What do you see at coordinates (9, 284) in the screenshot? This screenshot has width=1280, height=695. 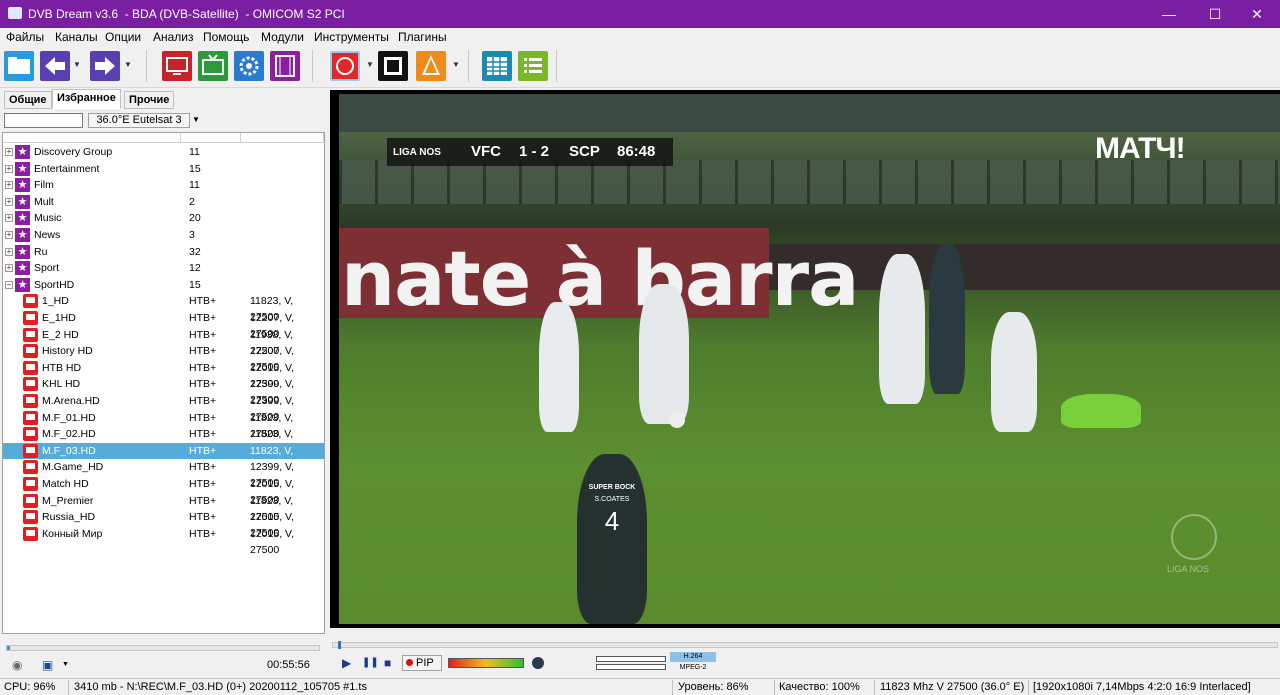 I see `expand-toggle-icon: −` at bounding box center [9, 284].